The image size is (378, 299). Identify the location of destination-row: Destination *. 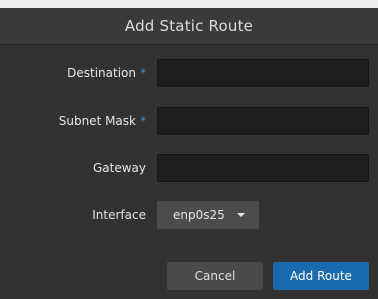
(189, 73).